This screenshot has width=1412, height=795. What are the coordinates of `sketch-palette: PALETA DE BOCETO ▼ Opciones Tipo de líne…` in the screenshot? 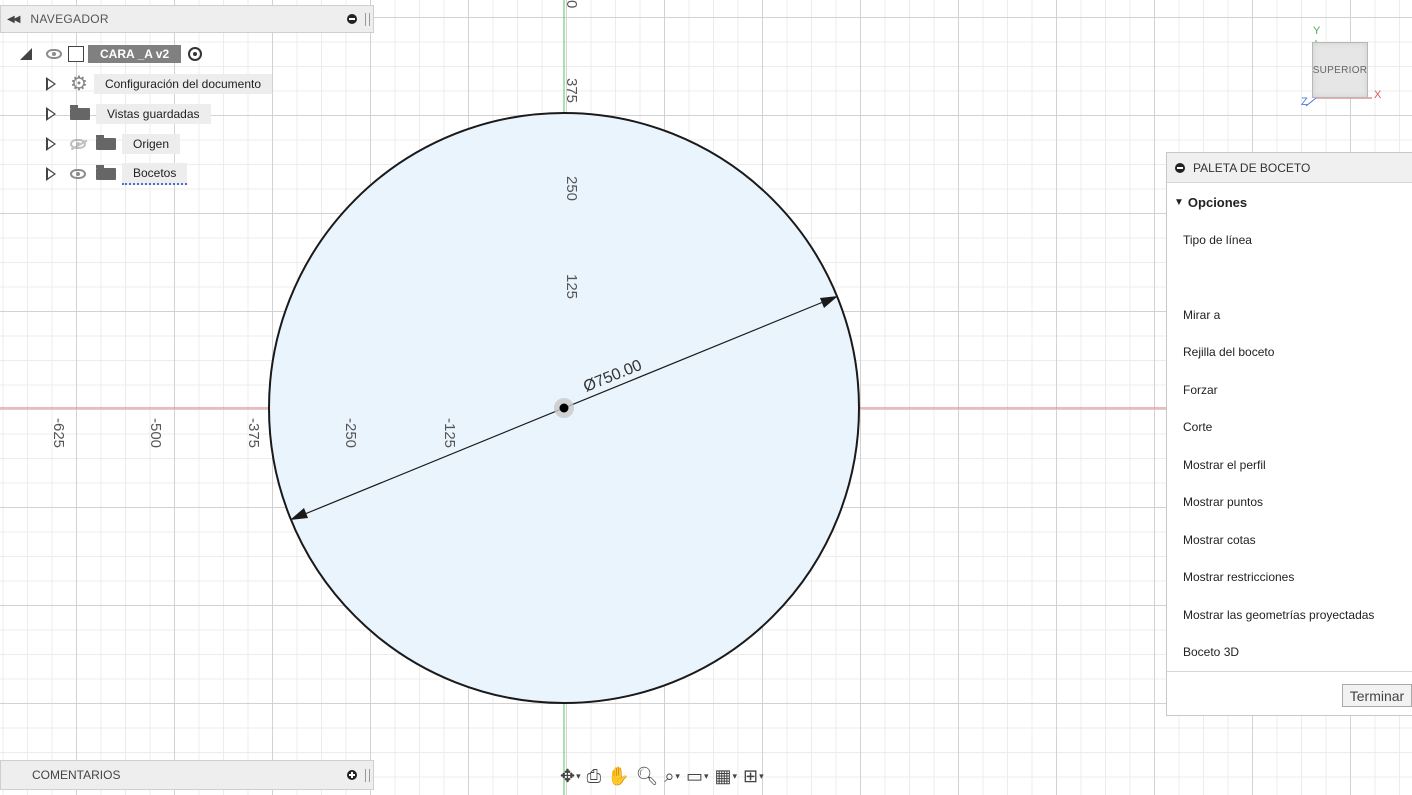 It's located at (1289, 434).